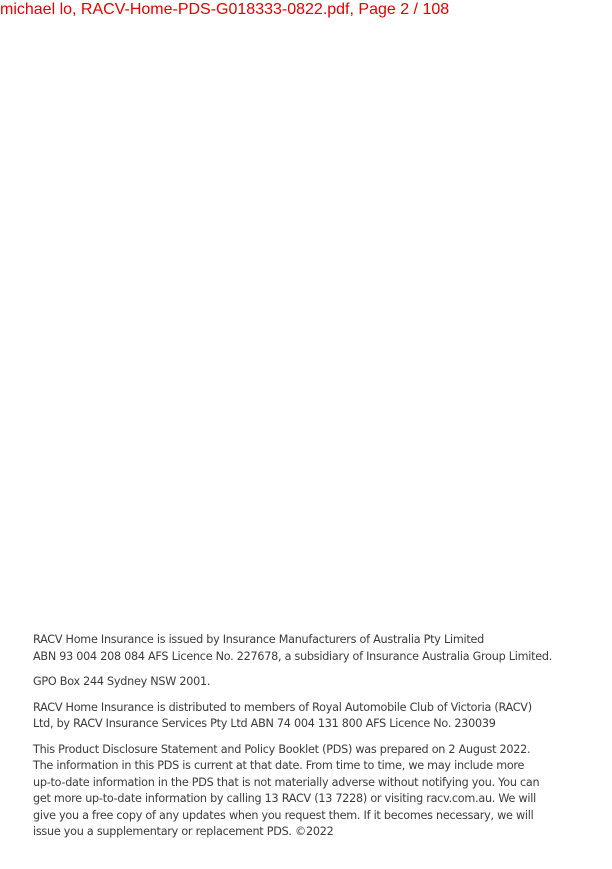 The height and width of the screenshot is (869, 612). I want to click on address-line: GPO Box 244 Sydney NSW 2001., so click(122, 681).